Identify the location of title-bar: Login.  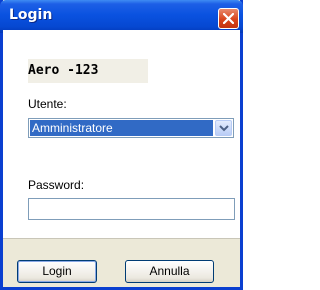
(121, 16).